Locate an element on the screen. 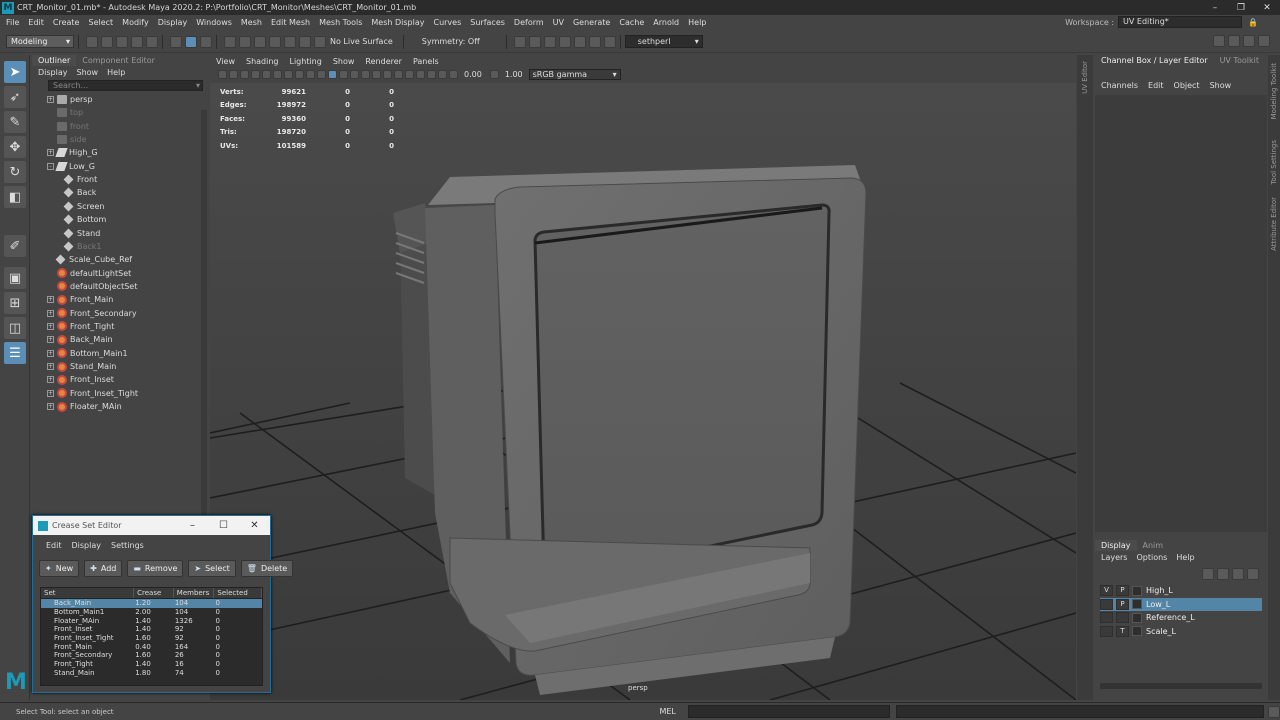 The width and height of the screenshot is (1280, 720). column-header-members: Members is located at coordinates (194, 593).